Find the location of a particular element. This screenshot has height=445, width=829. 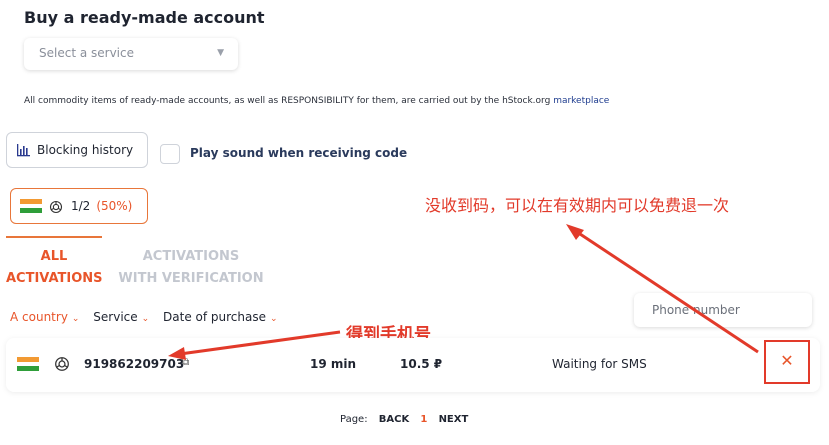

pager-back: BACK is located at coordinates (394, 419).